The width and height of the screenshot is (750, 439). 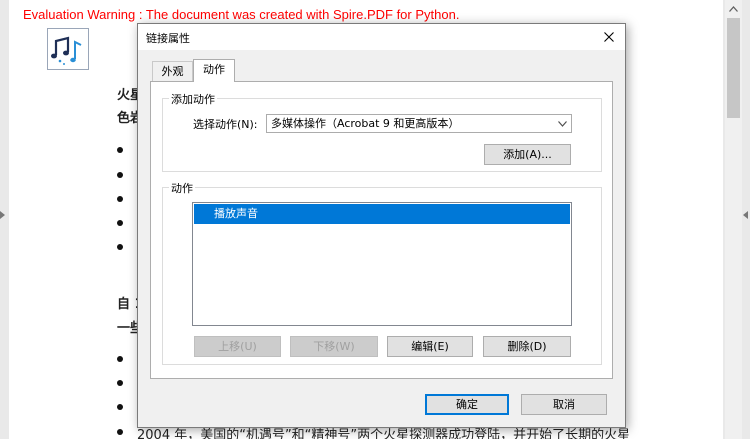 I want to click on tab-actions: 动作, so click(x=214, y=70).